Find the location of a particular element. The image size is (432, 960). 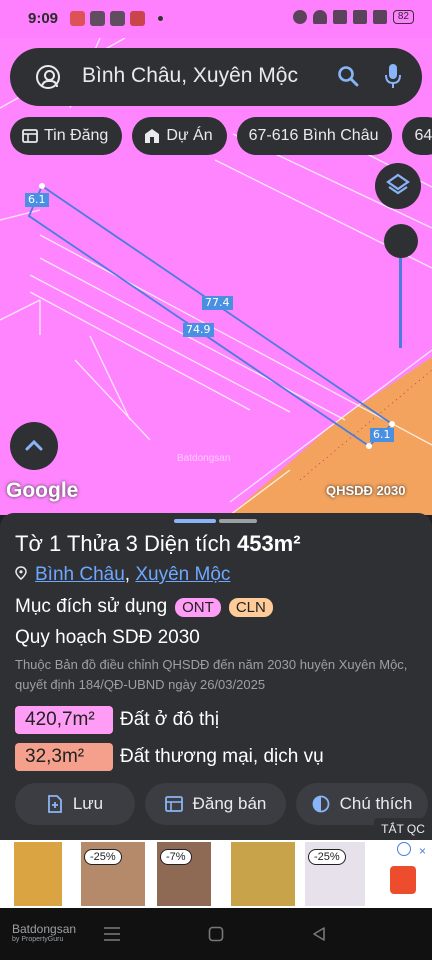

chip-label: 67-616 Bình Châu is located at coordinates (313, 135).